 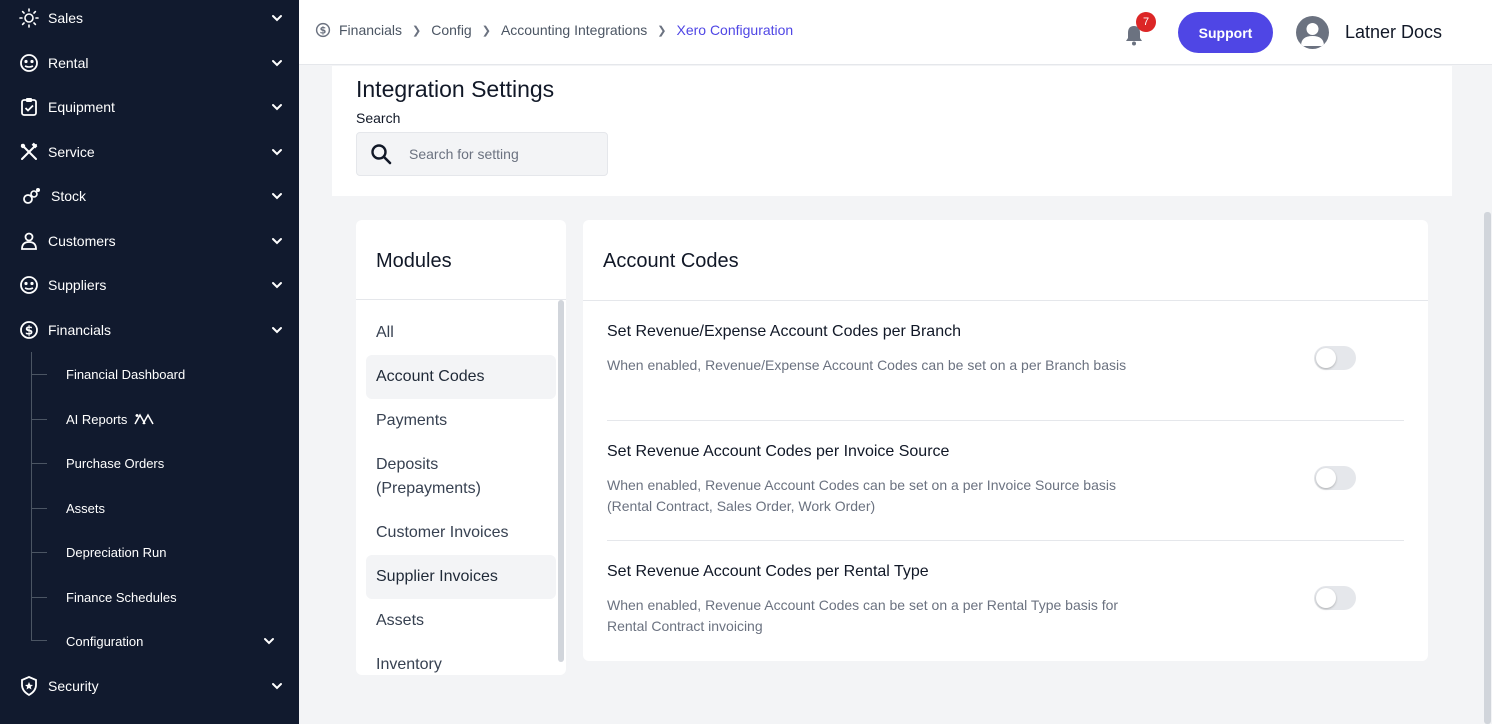 What do you see at coordinates (1146, 22) in the screenshot?
I see `notification-badge: 7` at bounding box center [1146, 22].